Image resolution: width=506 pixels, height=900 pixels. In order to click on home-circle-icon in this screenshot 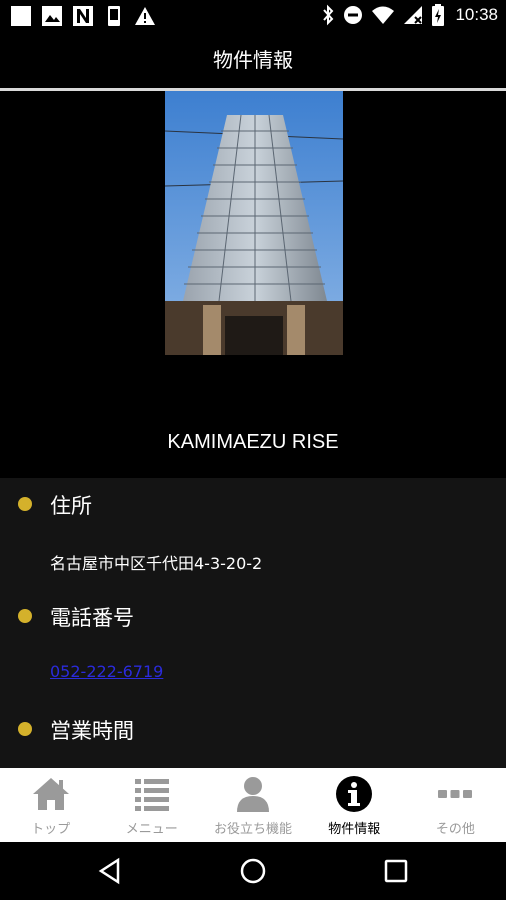, I will do `click(253, 871)`.